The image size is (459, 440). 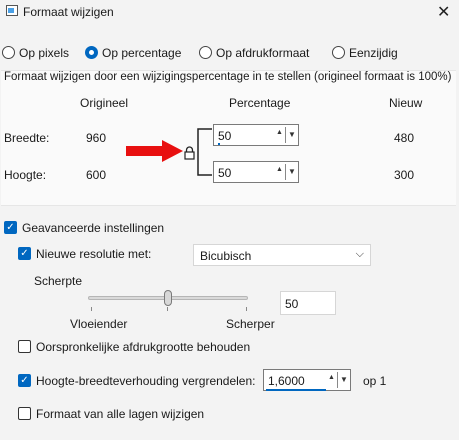 I want to click on app-icon, so click(x=12, y=10).